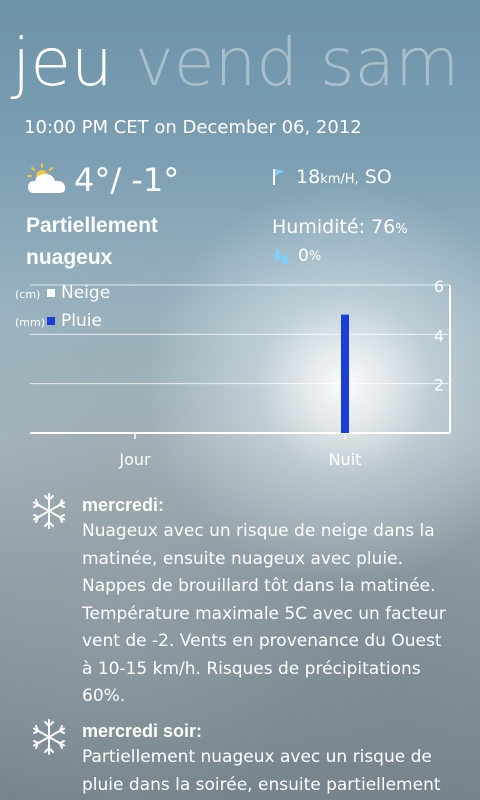 The image size is (480, 800). I want to click on legend-unit: (cm), so click(27, 294).